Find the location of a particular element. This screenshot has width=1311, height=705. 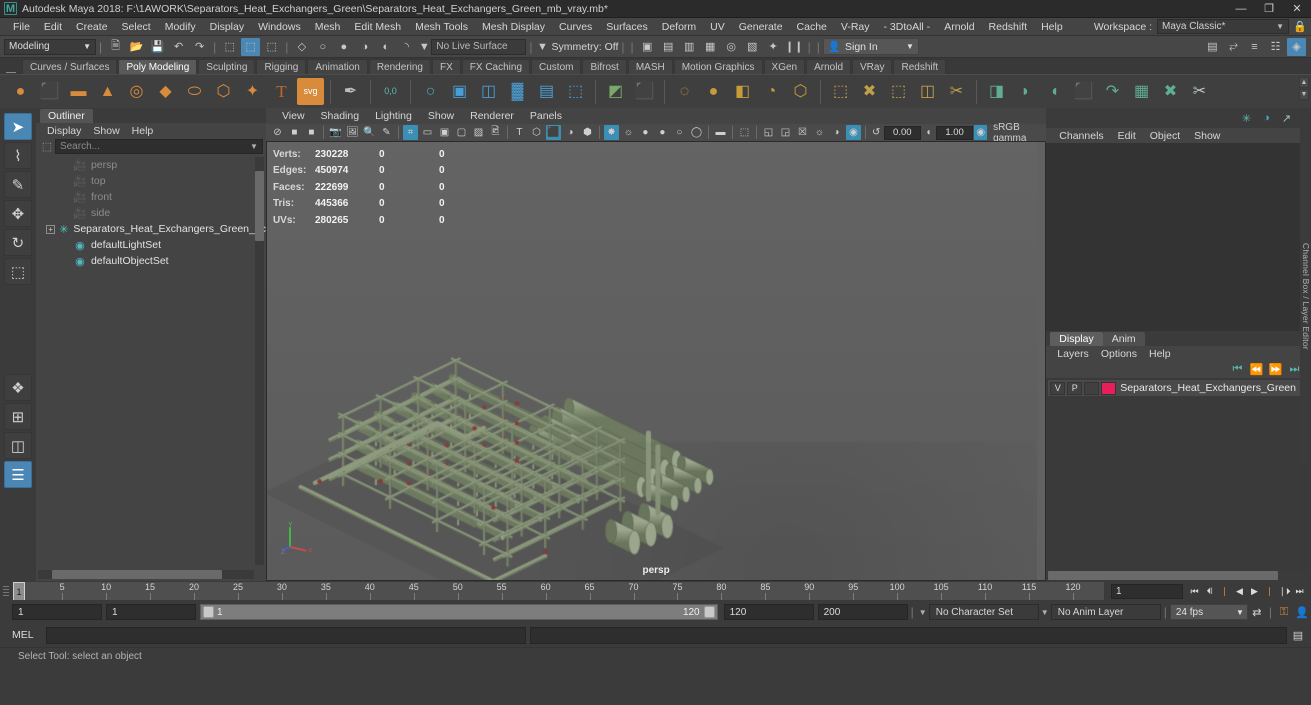

character-set-field: No Character Set is located at coordinates (983, 612).